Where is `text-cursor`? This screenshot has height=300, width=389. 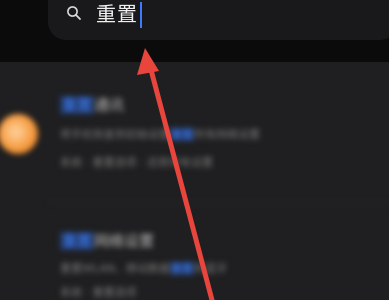 text-cursor is located at coordinates (141, 15).